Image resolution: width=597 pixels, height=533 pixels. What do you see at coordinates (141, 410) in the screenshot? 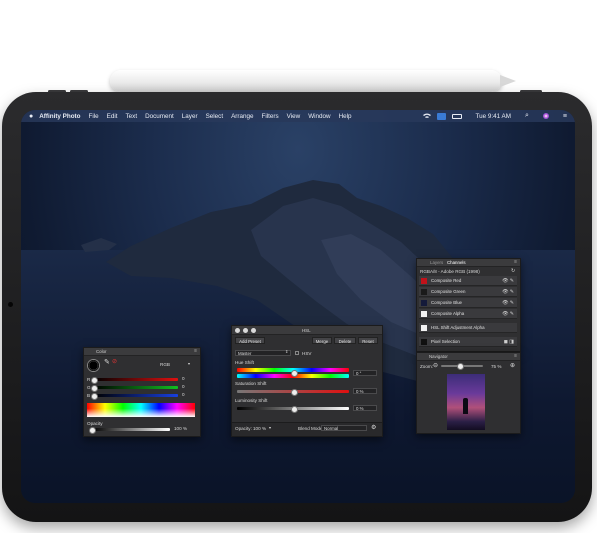
I see `color-spectrum` at bounding box center [141, 410].